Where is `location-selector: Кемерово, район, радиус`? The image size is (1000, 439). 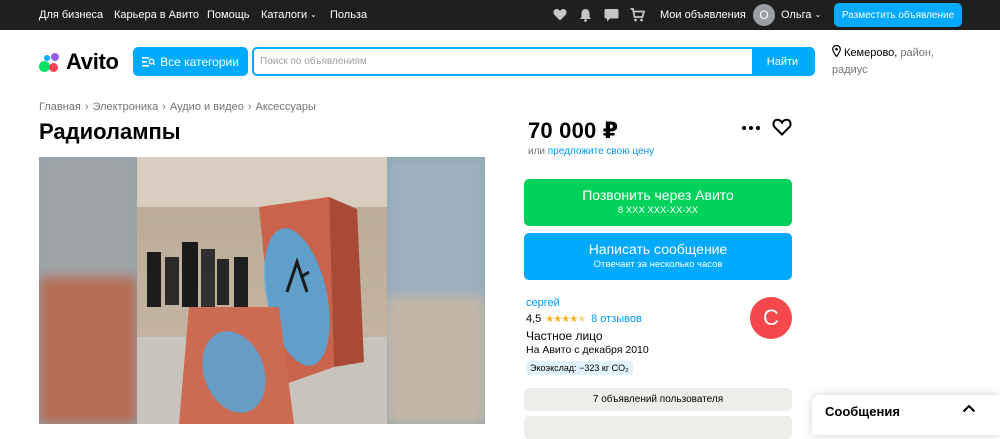
location-selector: Кемерово, район, радиус is located at coordinates (887, 61).